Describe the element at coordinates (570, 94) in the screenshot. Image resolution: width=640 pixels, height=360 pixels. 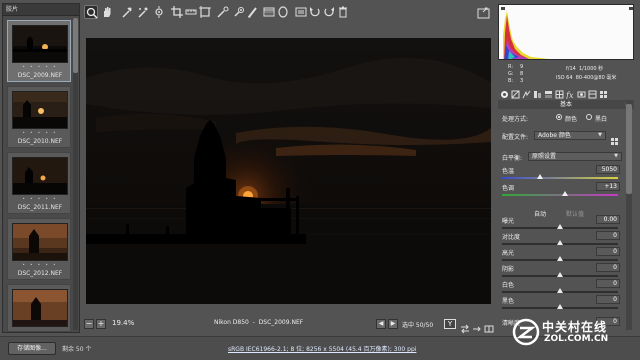
I see `effects-tab-icon: fx` at that location.